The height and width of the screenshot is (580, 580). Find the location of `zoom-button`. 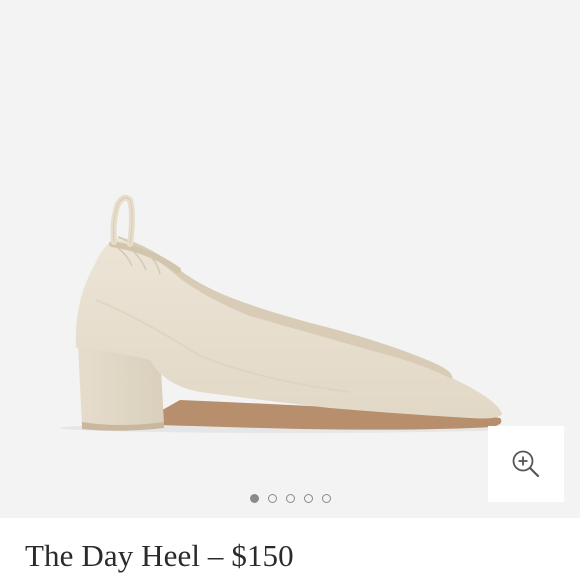

zoom-button is located at coordinates (526, 464).